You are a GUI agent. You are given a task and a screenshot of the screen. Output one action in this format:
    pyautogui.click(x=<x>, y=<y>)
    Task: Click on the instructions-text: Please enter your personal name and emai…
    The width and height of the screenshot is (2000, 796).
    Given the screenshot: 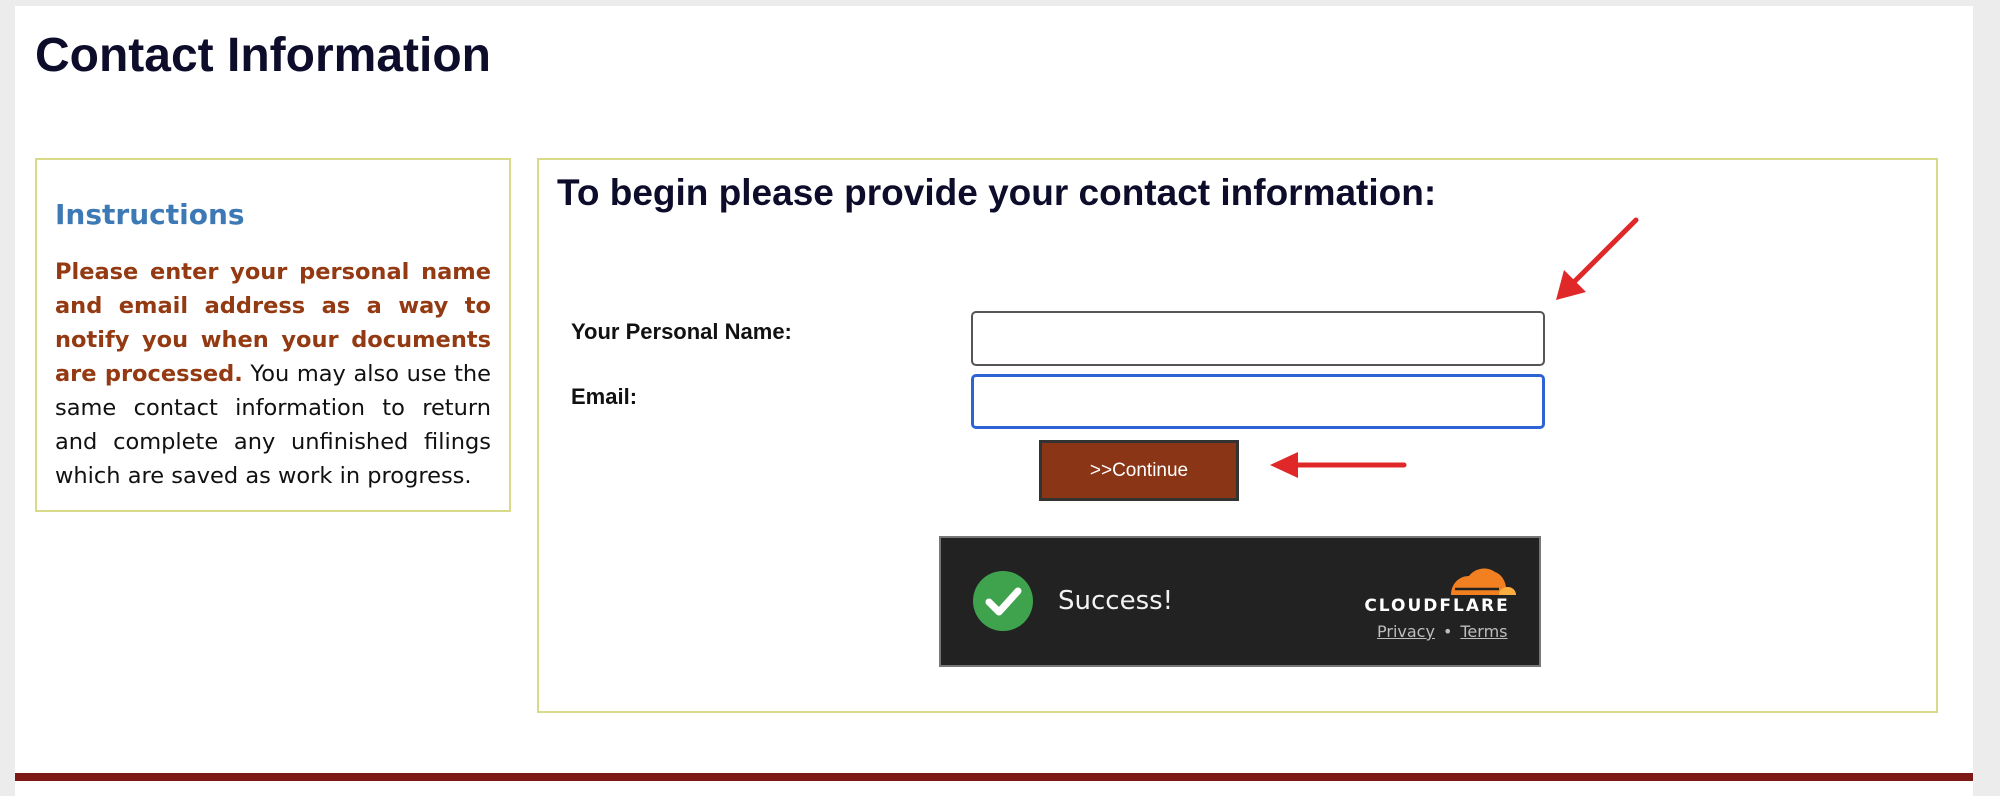 What is the action you would take?
    pyautogui.click(x=273, y=374)
    